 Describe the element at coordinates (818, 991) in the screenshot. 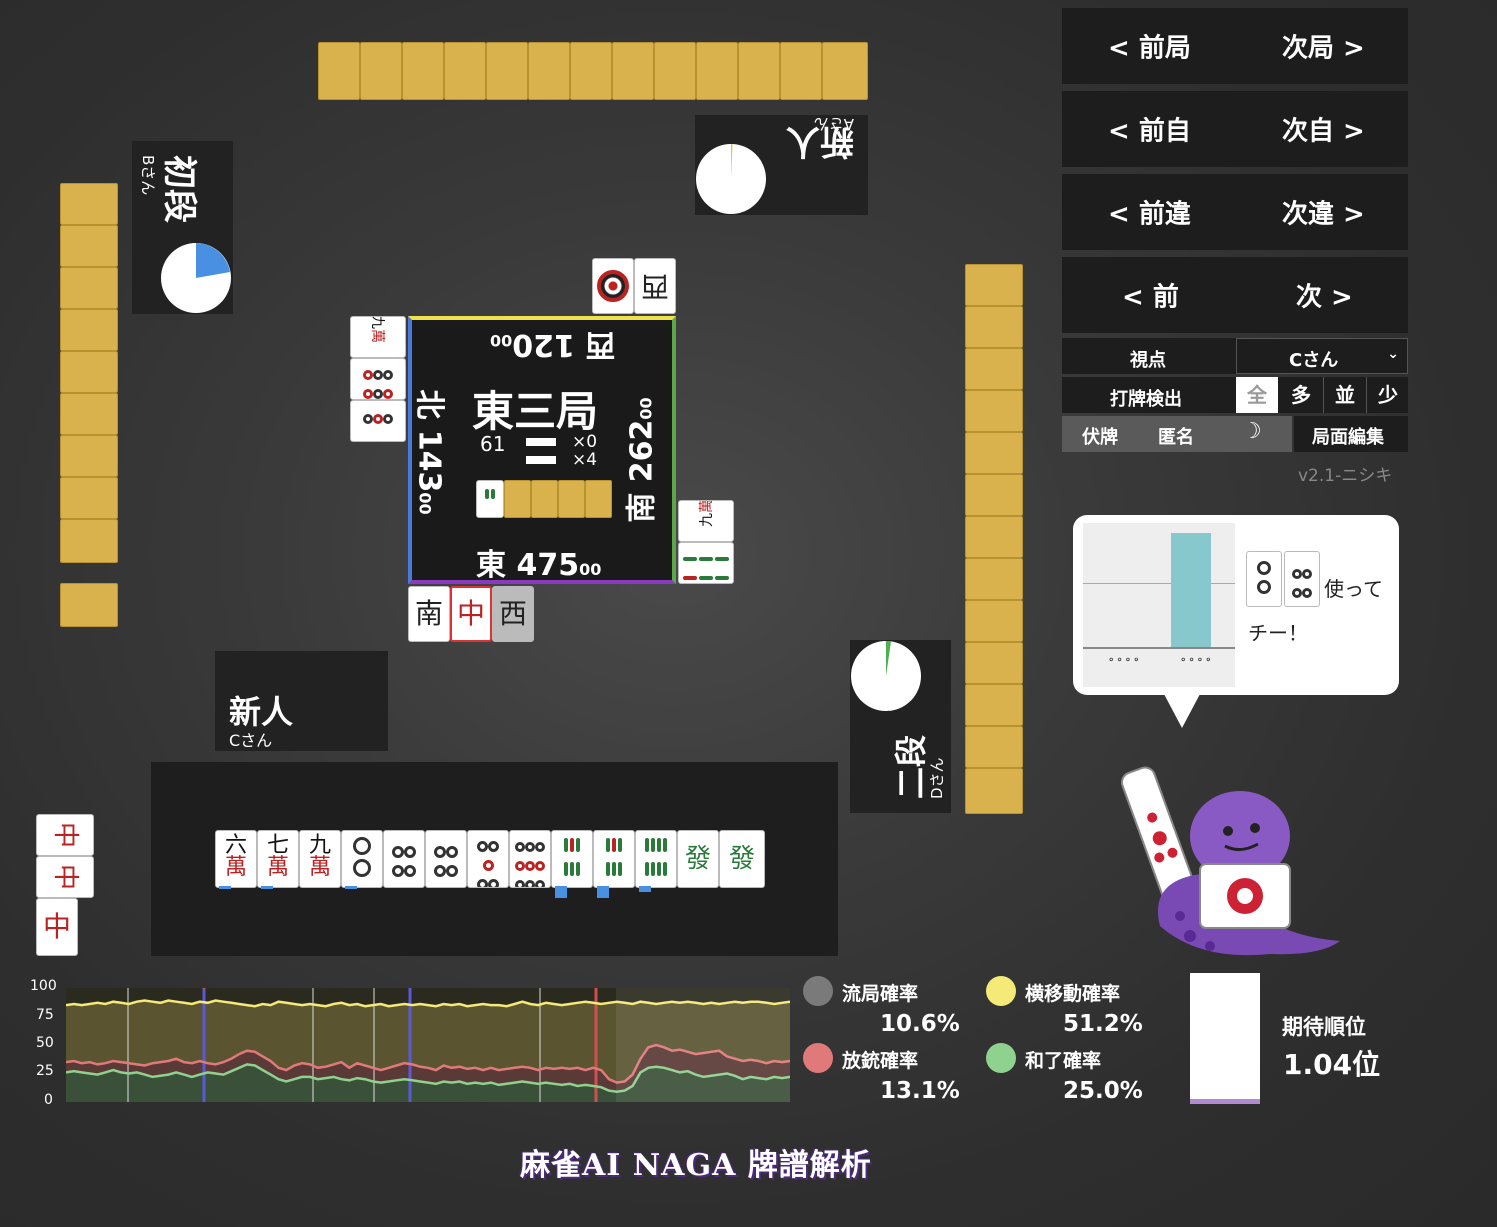

I see `legend-ryukyoku-dot` at that location.